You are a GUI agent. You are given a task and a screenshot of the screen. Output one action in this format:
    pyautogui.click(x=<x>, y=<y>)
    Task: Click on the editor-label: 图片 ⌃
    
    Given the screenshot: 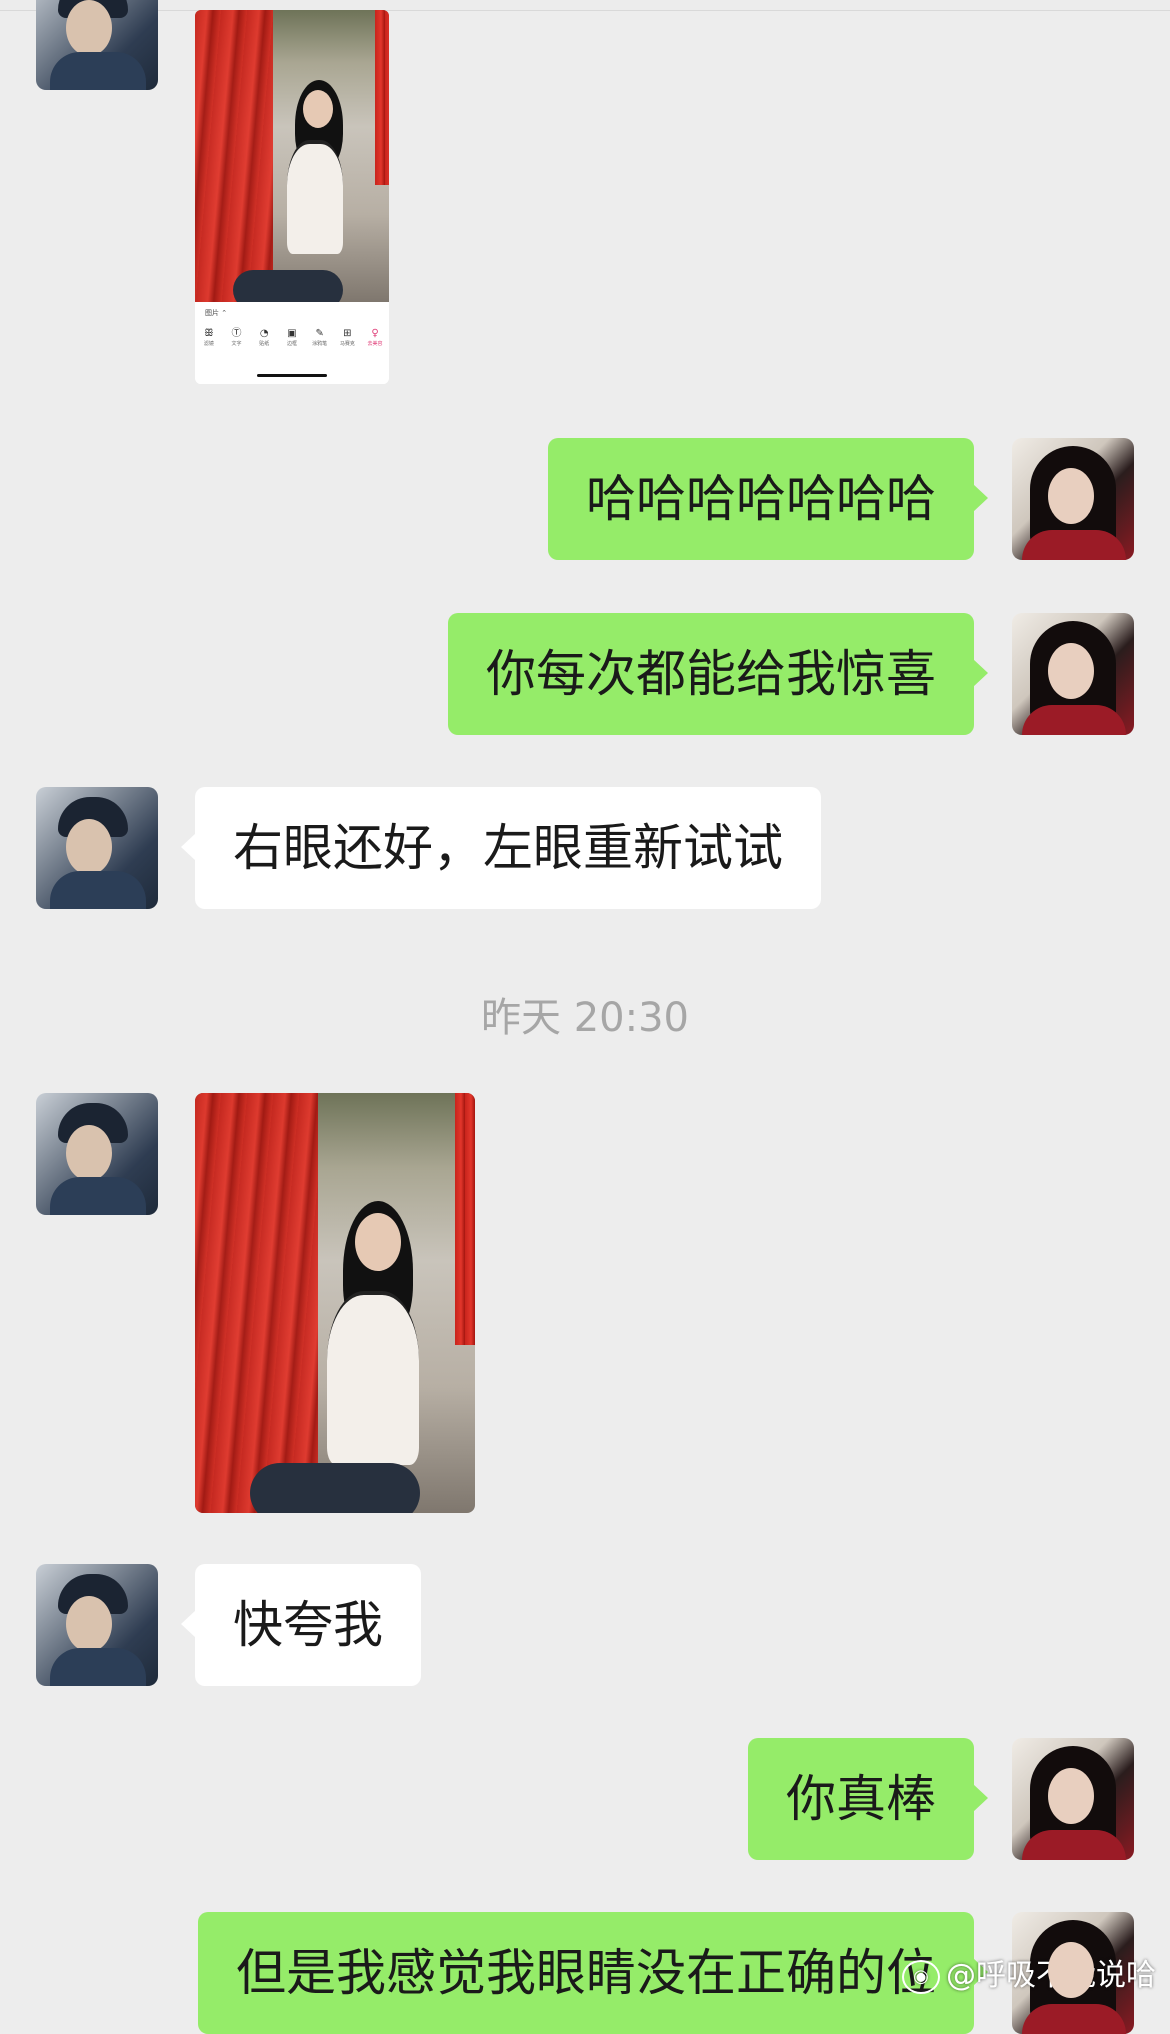 What is the action you would take?
    pyautogui.click(x=216, y=313)
    